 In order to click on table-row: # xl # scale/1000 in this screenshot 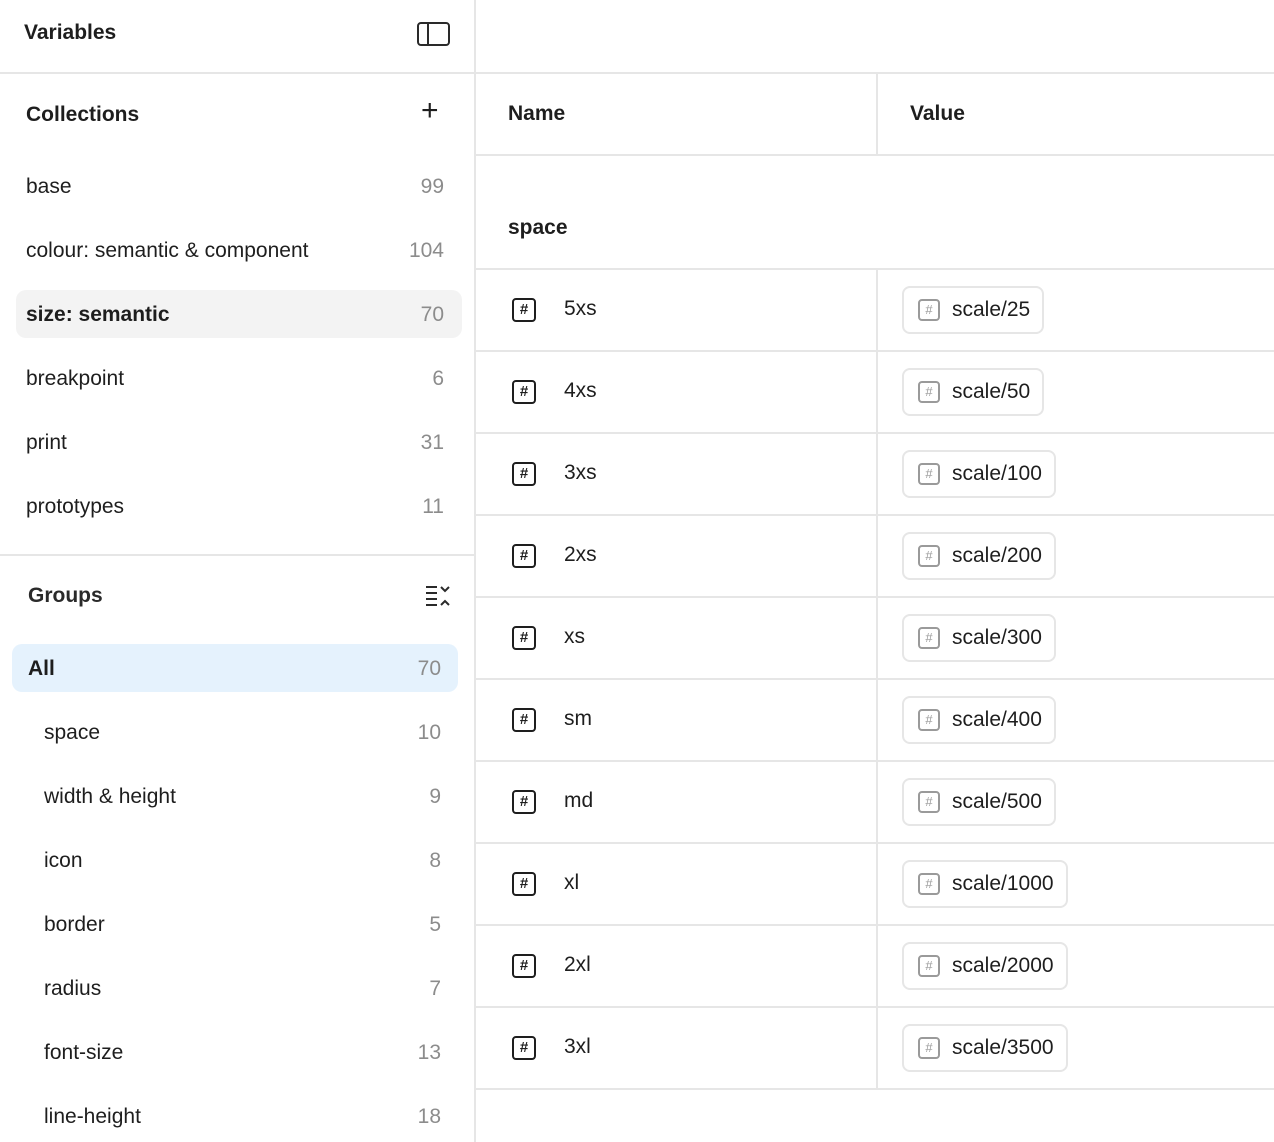, I will do `click(875, 885)`.